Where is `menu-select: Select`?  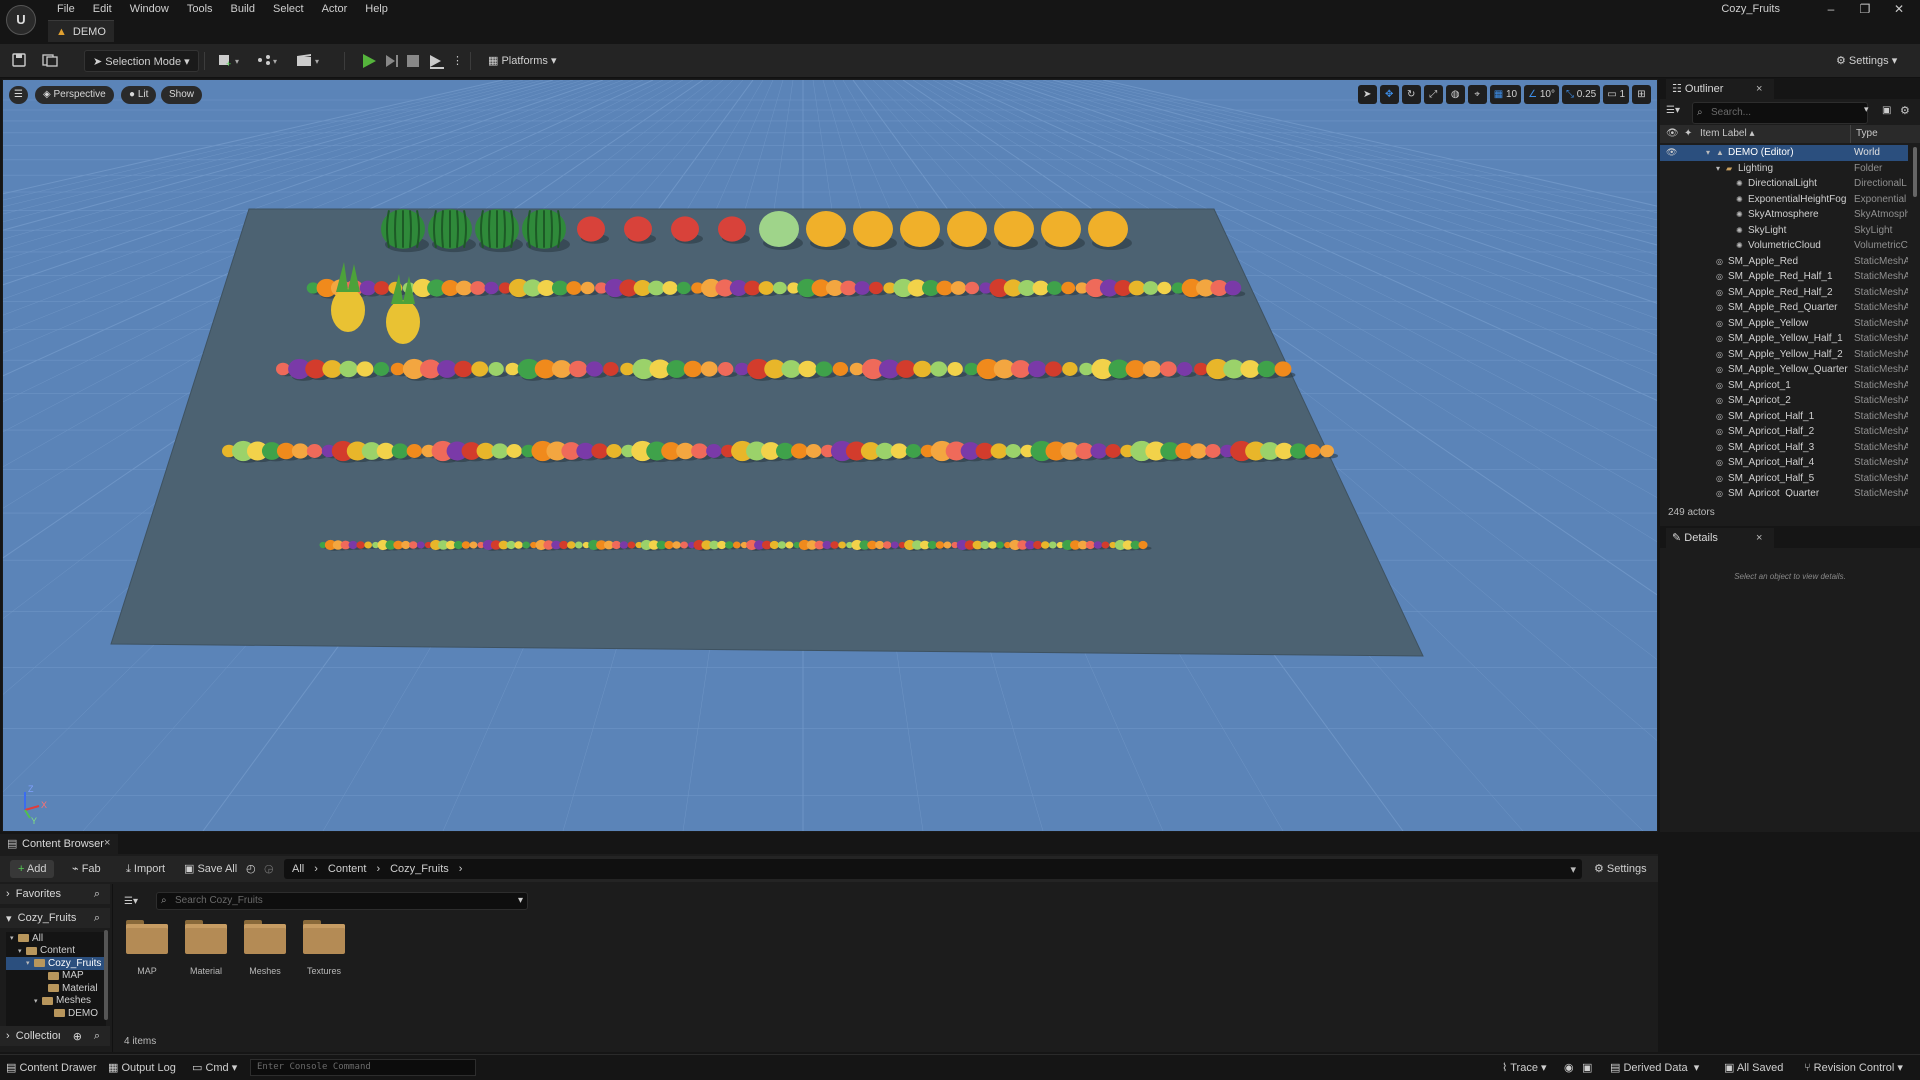 menu-select: Select is located at coordinates (288, 9).